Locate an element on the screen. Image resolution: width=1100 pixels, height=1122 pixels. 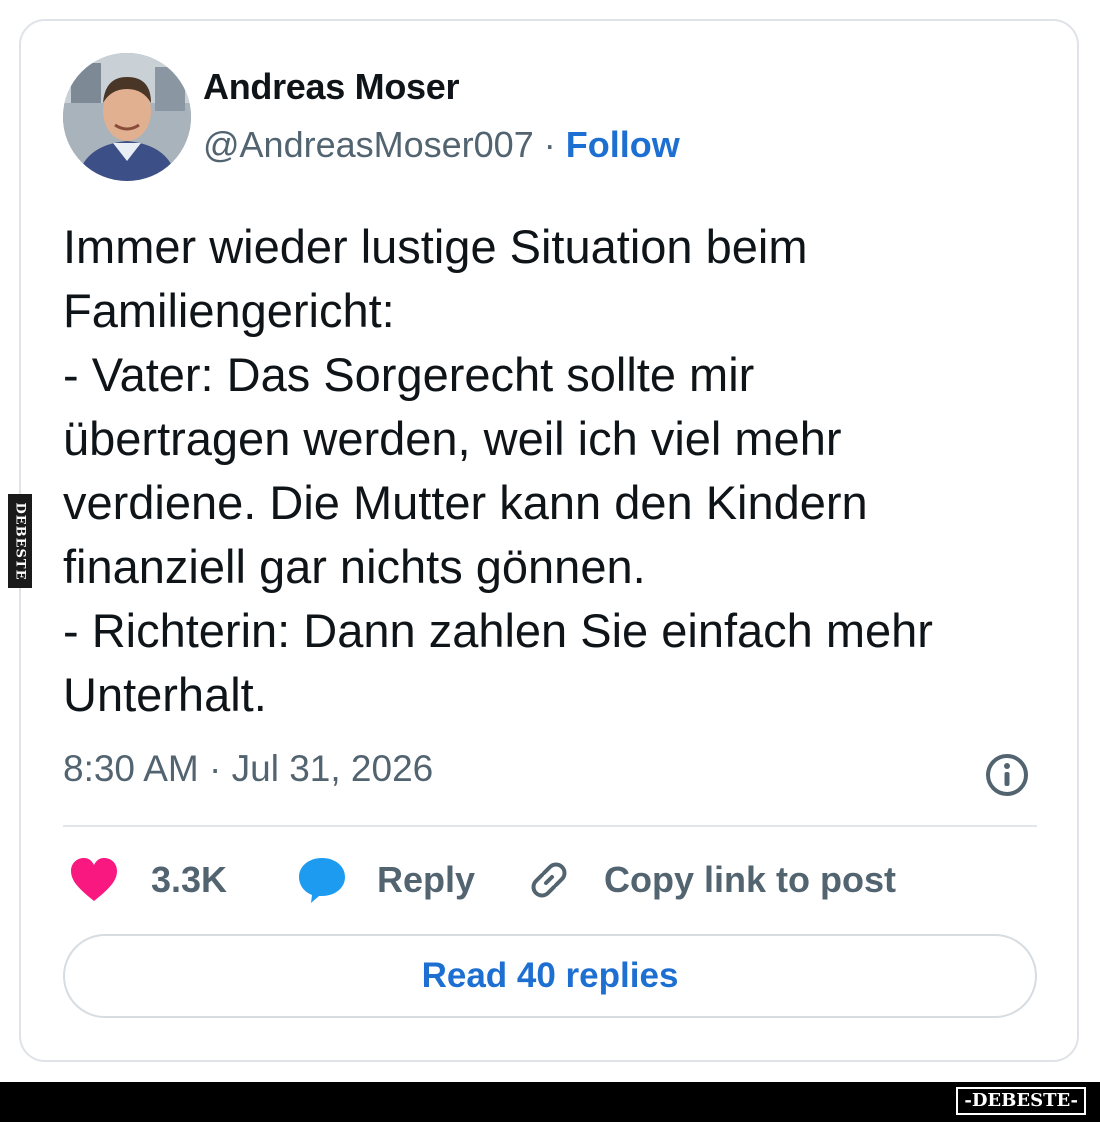
reply-button: Reply is located at coordinates (386, 880).